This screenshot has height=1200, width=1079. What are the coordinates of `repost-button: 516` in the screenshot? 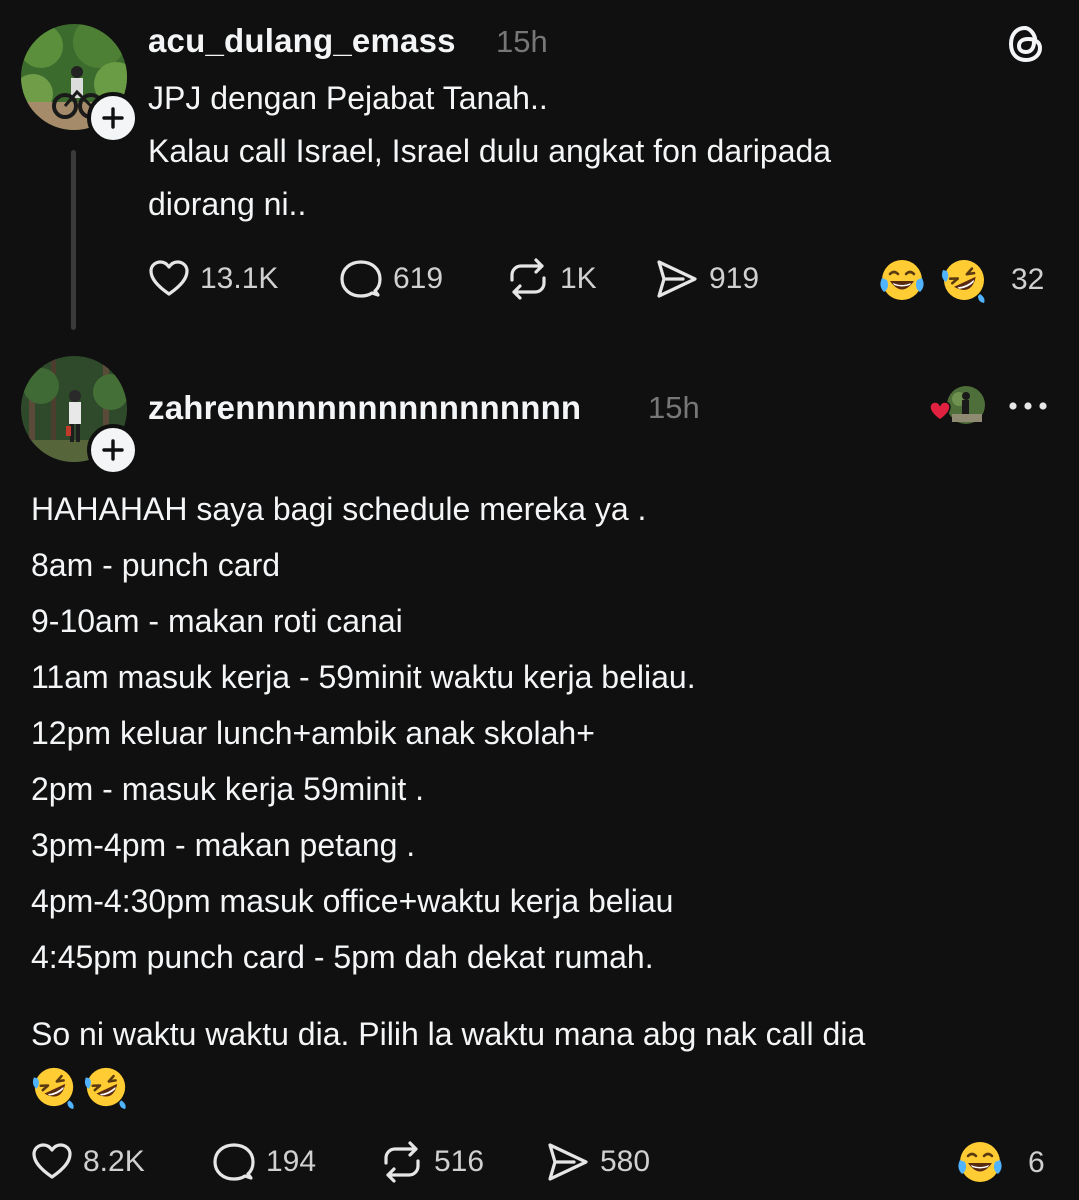 It's located at (432, 1162).